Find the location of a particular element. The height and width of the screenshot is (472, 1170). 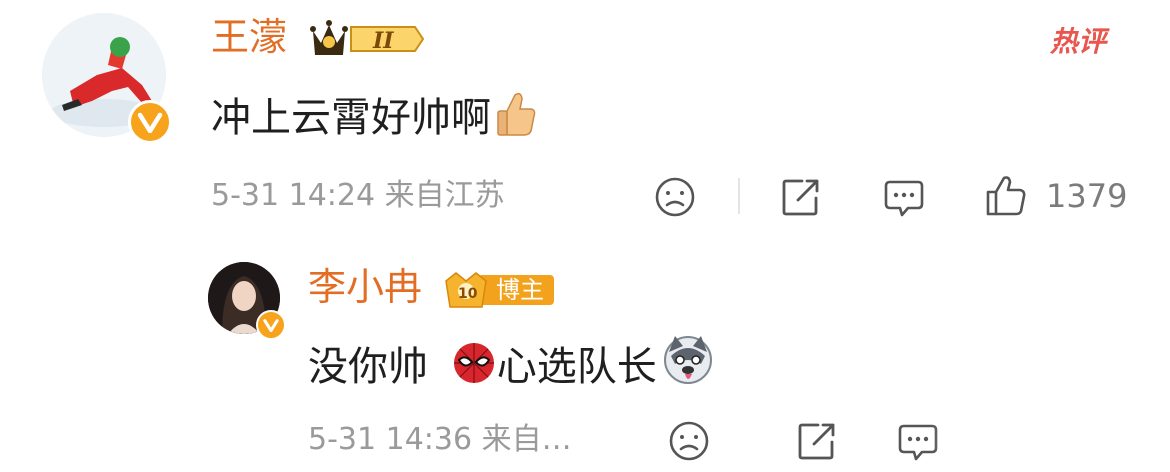

svg-text: II is located at coordinates (383, 41).